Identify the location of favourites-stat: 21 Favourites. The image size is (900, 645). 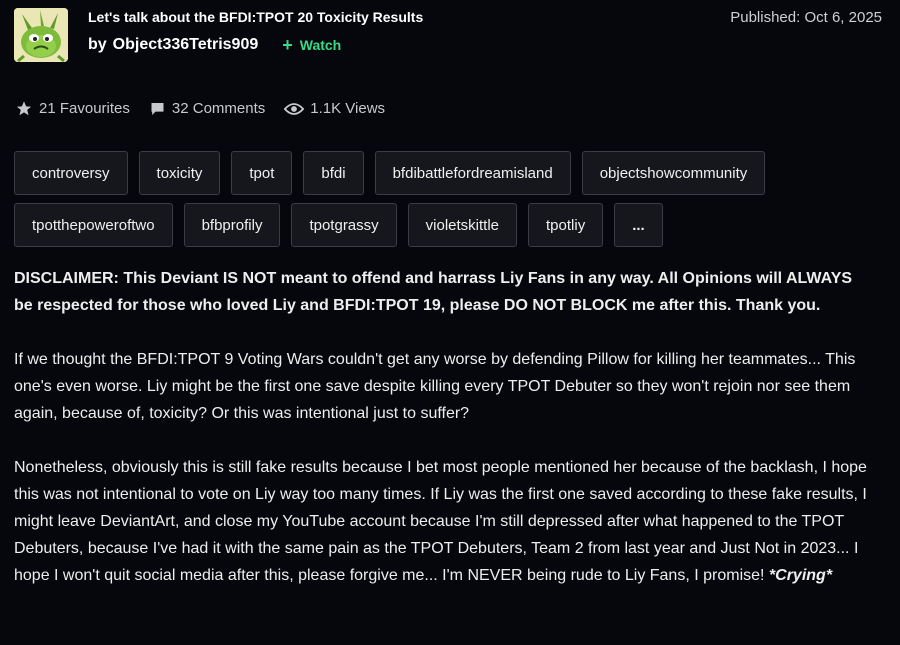
(72, 108).